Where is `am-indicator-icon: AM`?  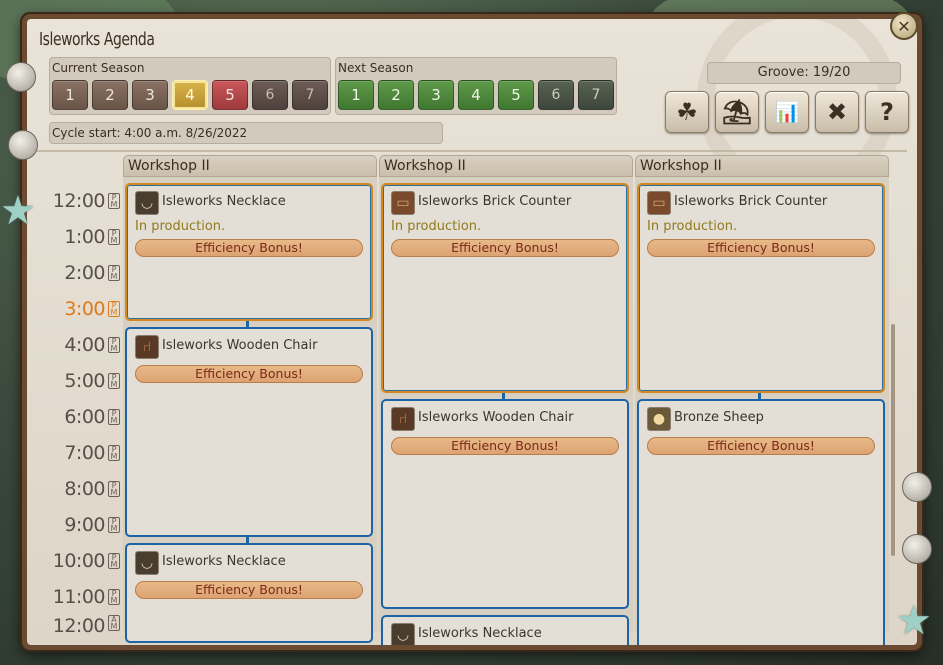
am-indicator-icon: AM is located at coordinates (114, 623).